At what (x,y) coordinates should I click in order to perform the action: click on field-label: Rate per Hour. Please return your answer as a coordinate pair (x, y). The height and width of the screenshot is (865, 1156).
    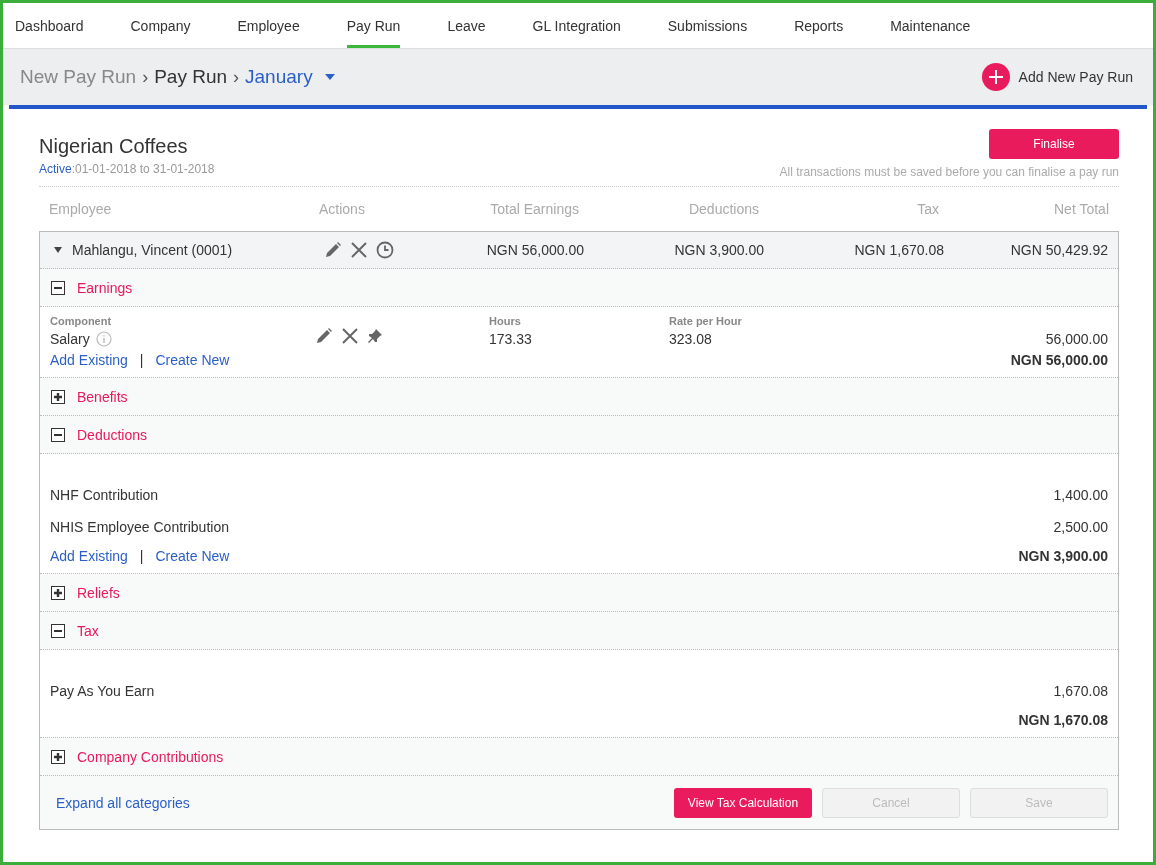
    Looking at the image, I should click on (706, 321).